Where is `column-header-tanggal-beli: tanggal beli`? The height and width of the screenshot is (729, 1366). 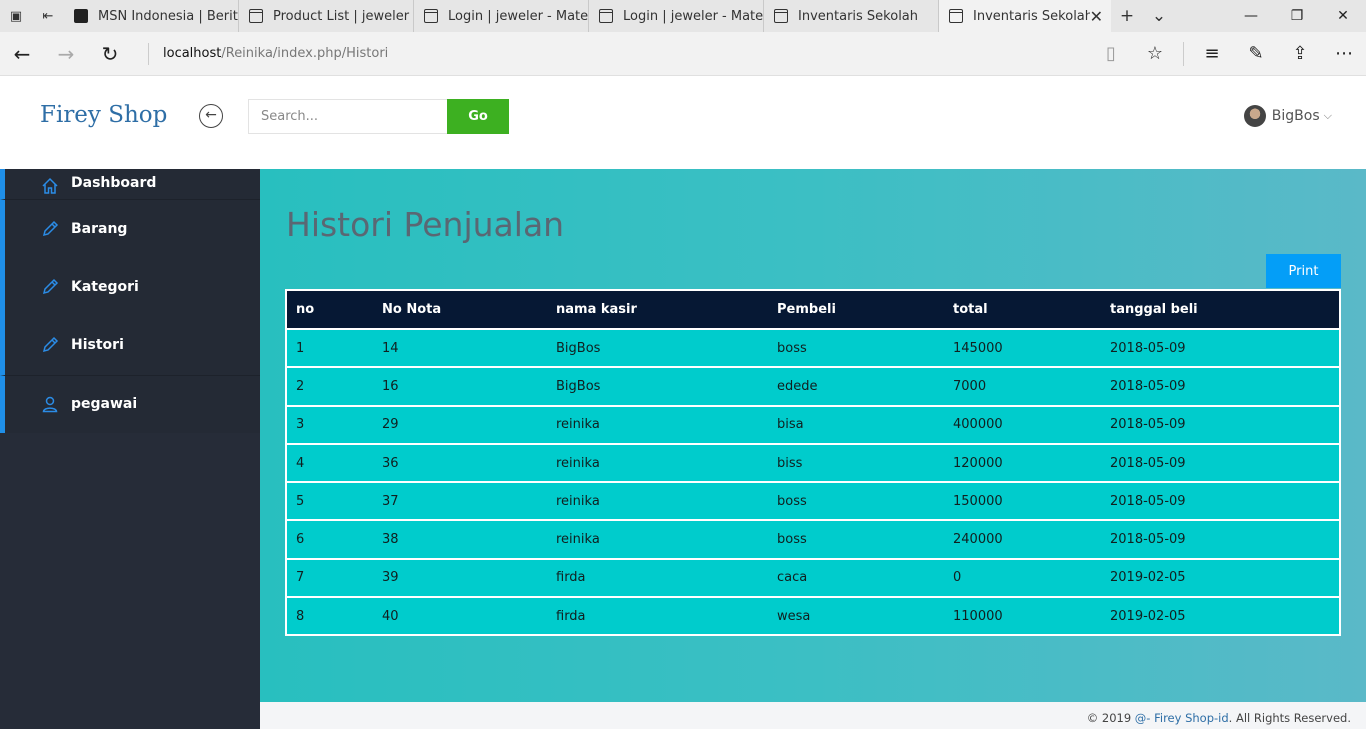 column-header-tanggal-beli: tanggal beli is located at coordinates (1154, 309).